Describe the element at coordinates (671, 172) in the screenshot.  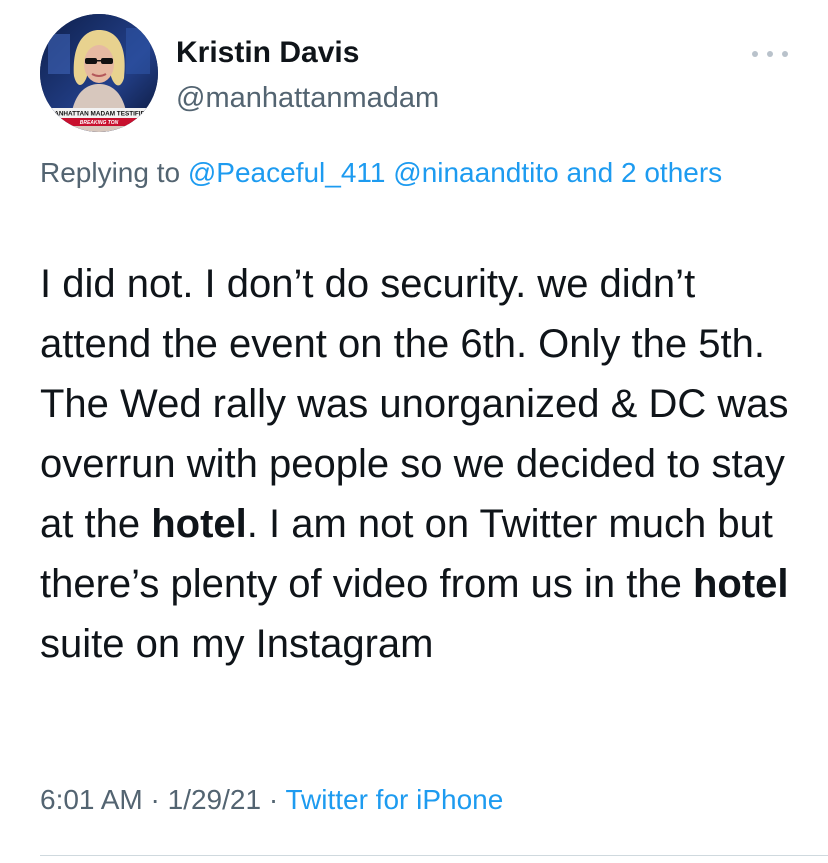
I see `others-count: 2 others` at that location.